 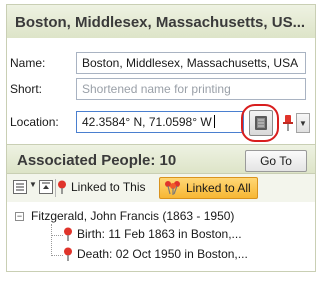 I want to click on name-field: Boston, Middlesex, Massachusetts, USA, so click(x=191, y=63).